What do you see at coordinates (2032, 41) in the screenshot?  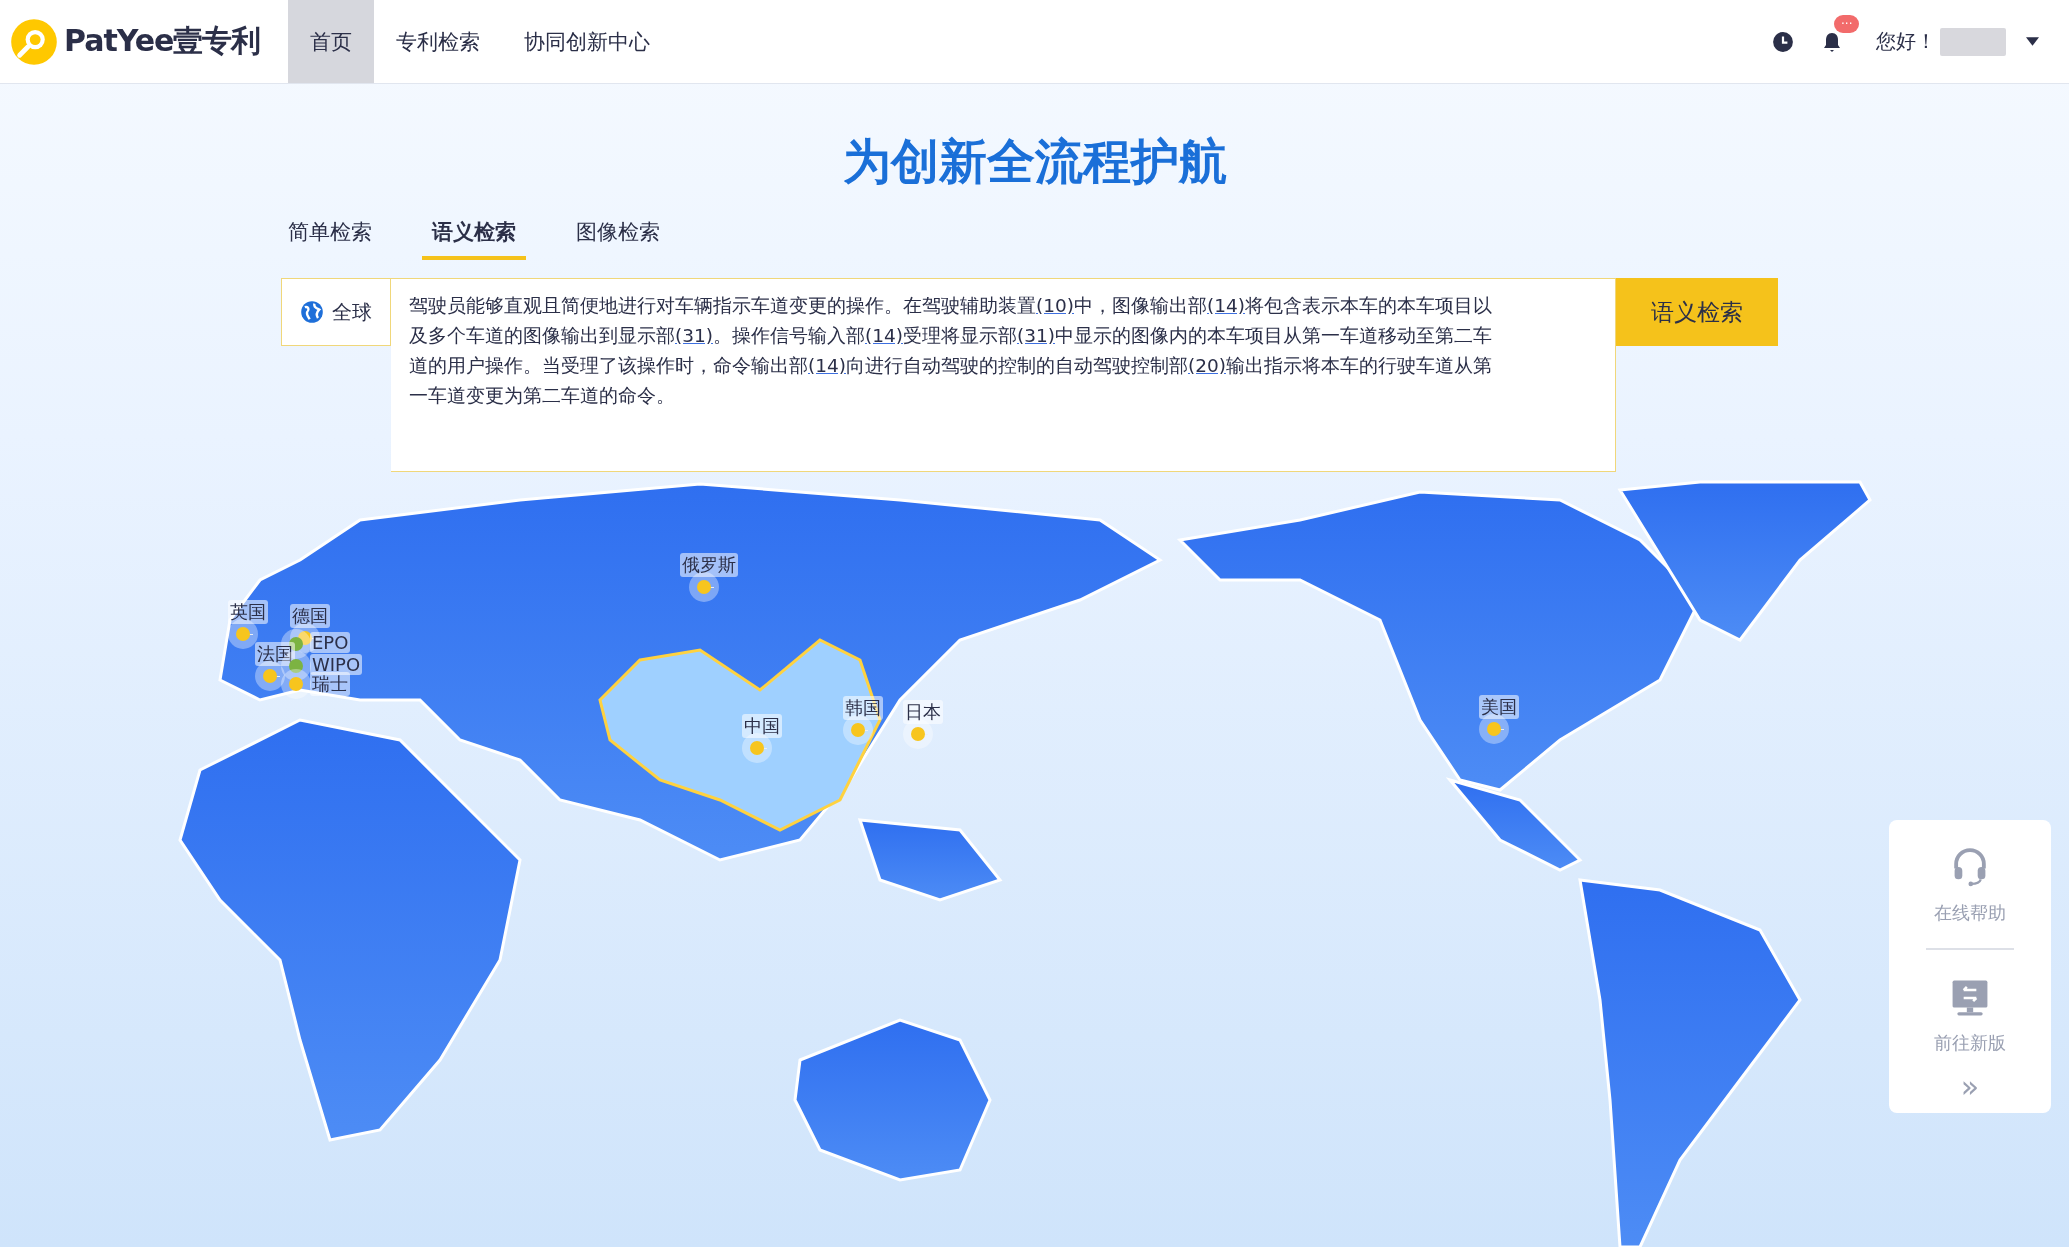 I see `caret-down-icon` at bounding box center [2032, 41].